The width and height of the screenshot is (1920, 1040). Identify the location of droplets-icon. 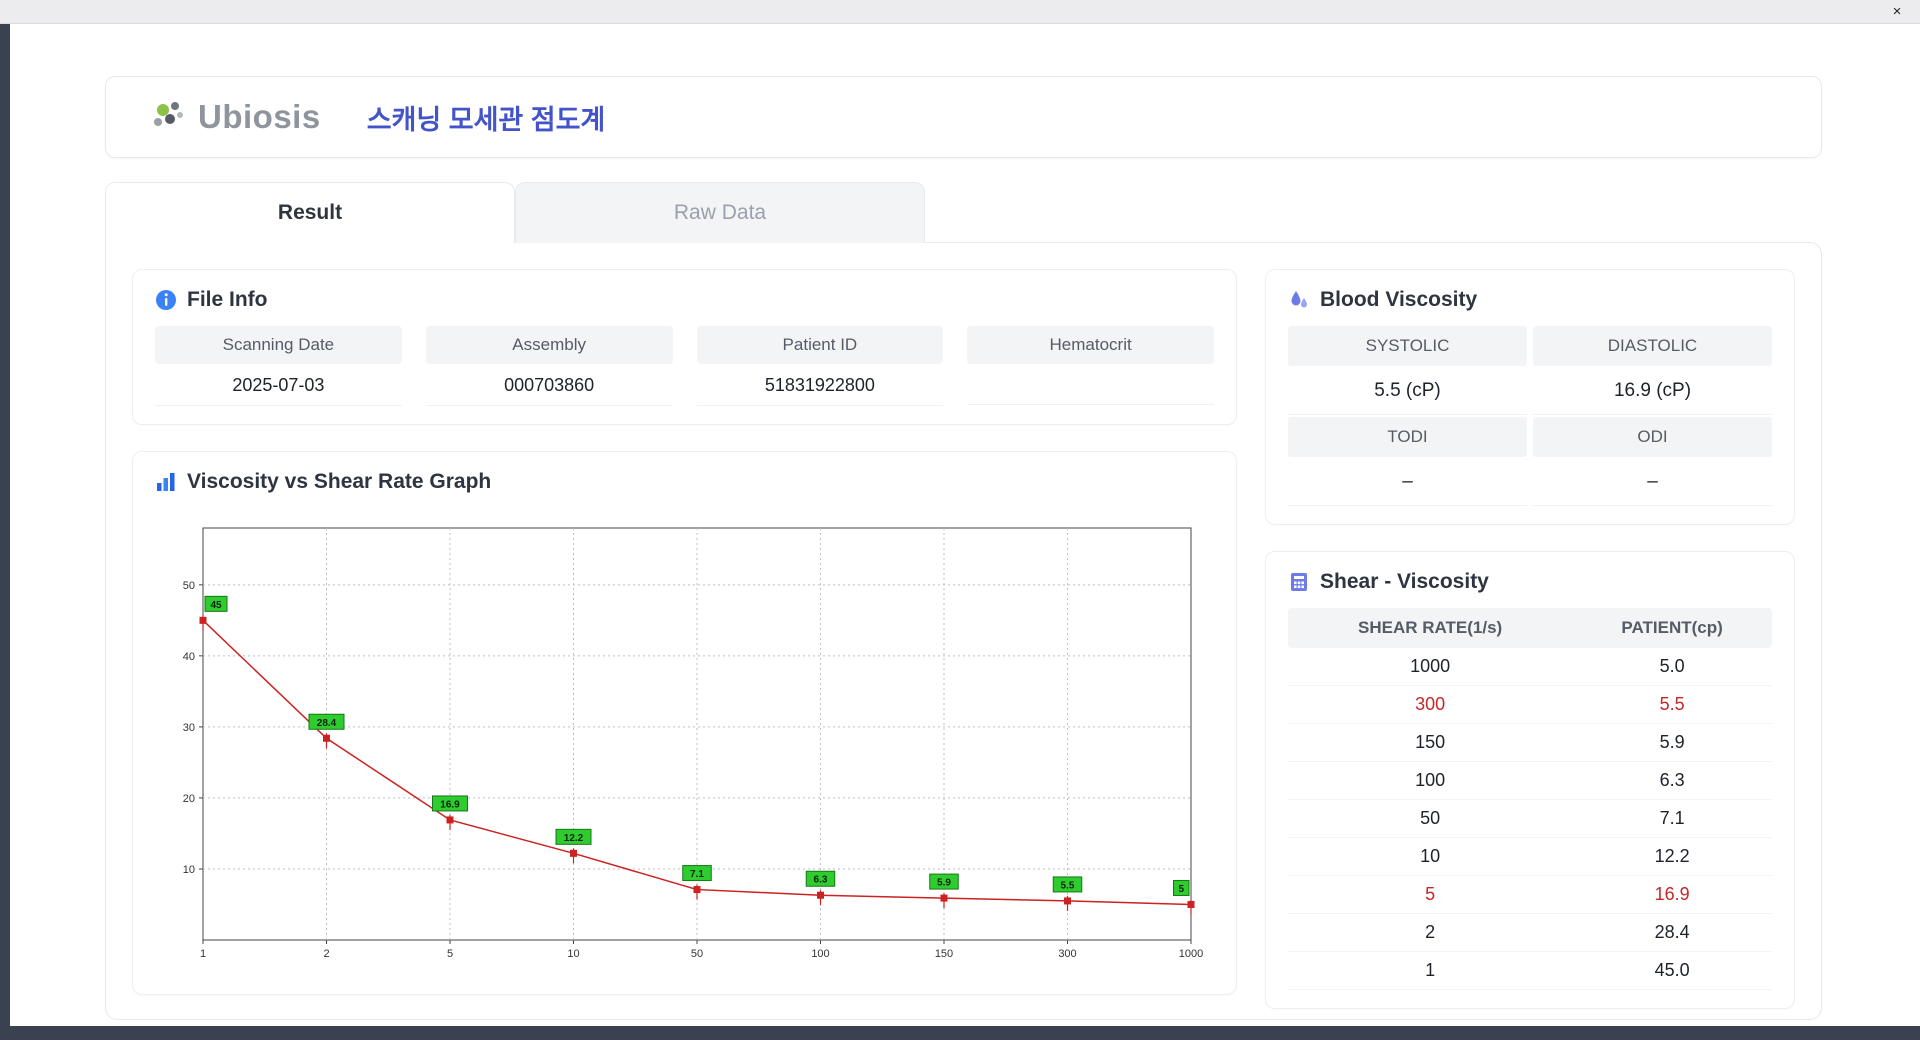
(1299, 300).